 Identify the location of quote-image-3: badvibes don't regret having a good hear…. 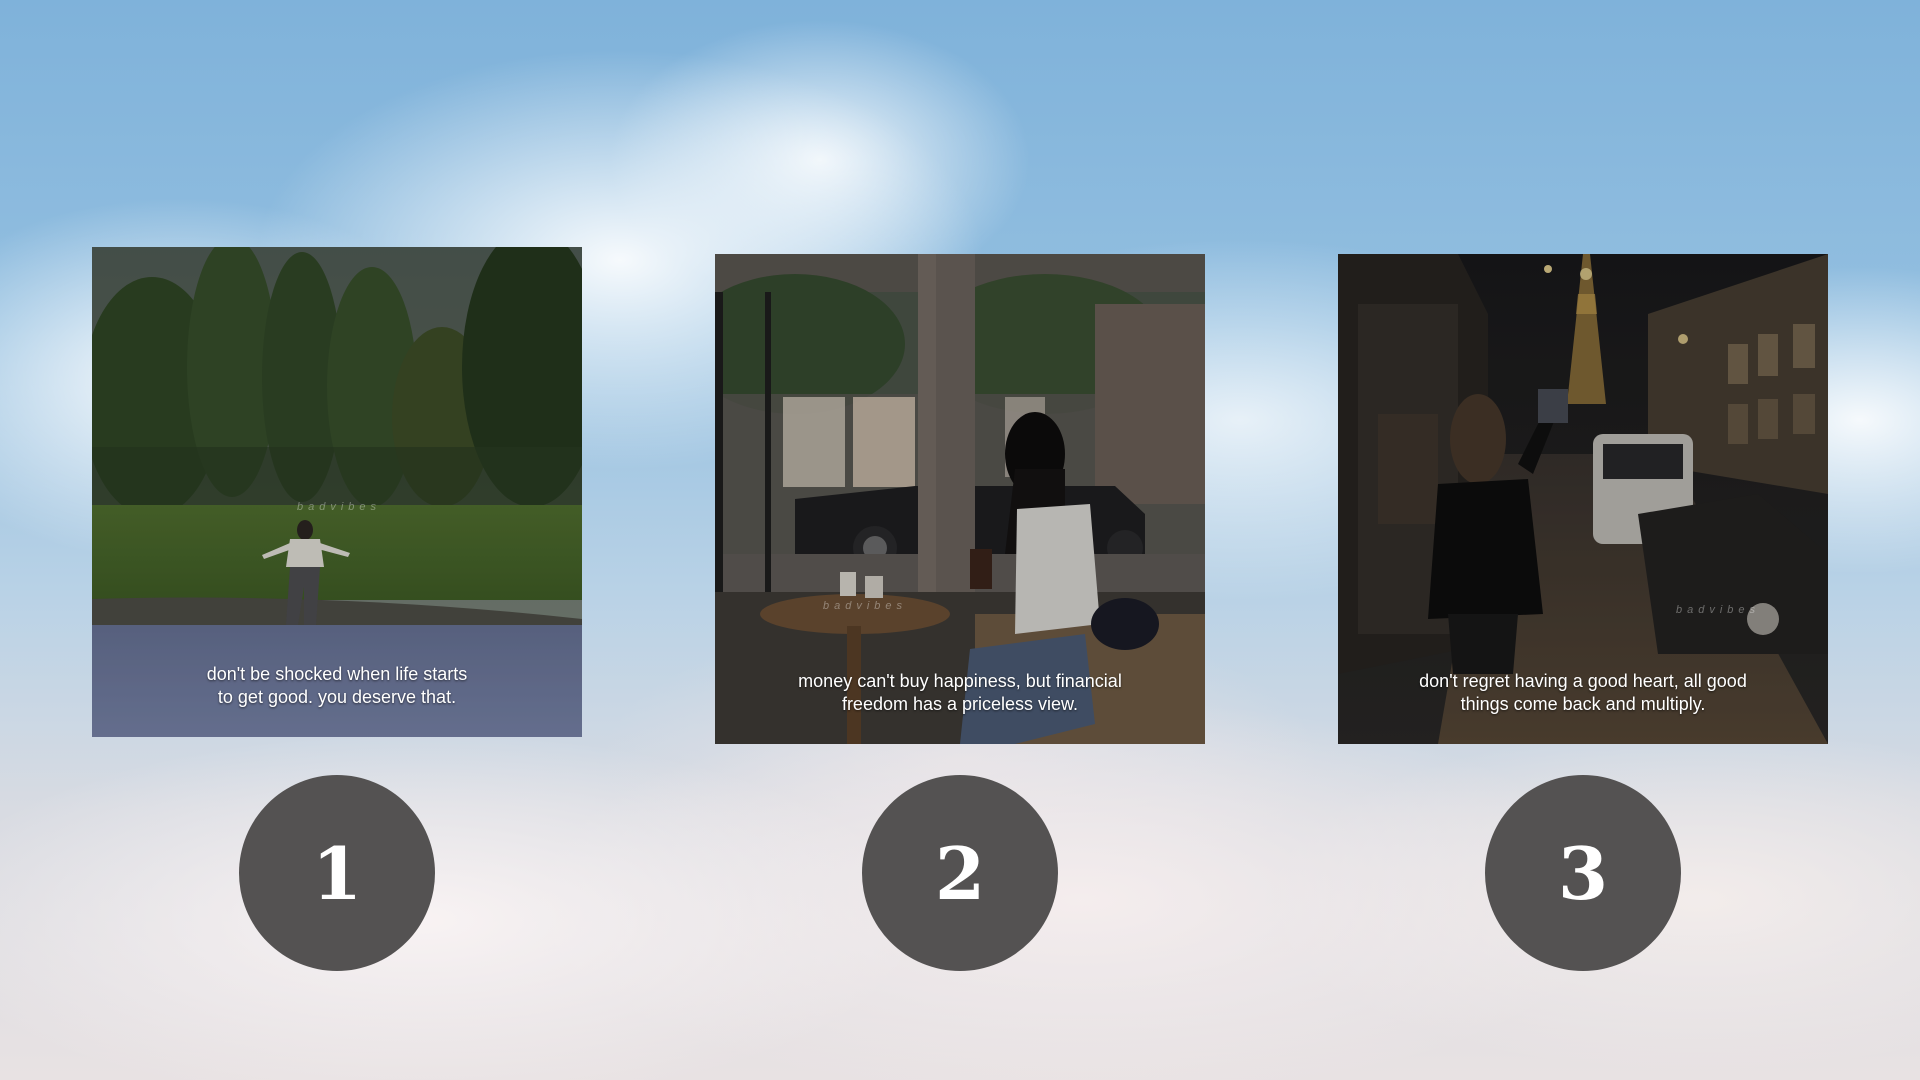
(1583, 499).